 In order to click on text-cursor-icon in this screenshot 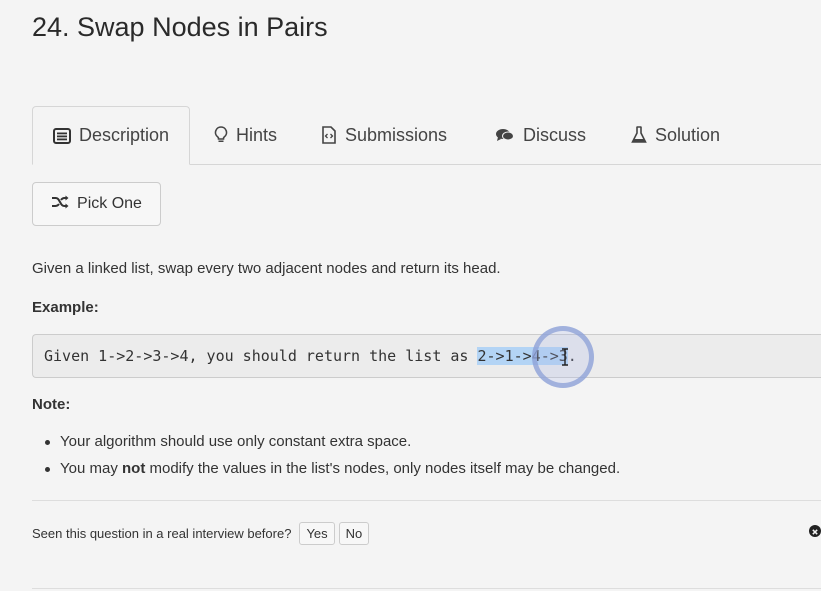, I will do `click(565, 357)`.